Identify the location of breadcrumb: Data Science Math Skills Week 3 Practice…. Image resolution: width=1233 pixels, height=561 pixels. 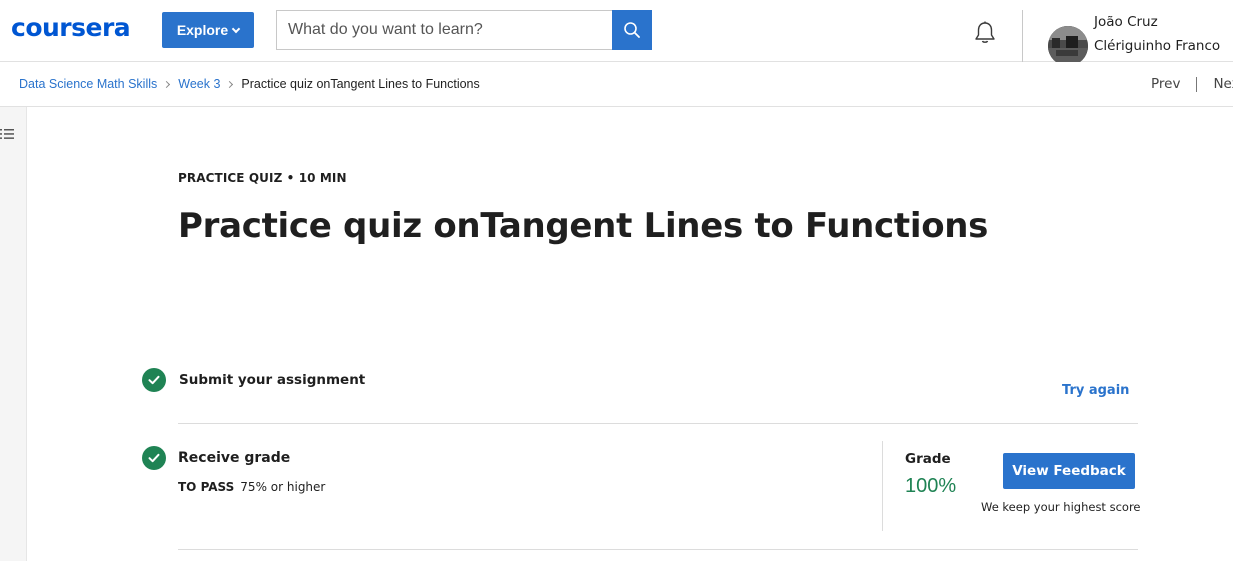
(249, 84).